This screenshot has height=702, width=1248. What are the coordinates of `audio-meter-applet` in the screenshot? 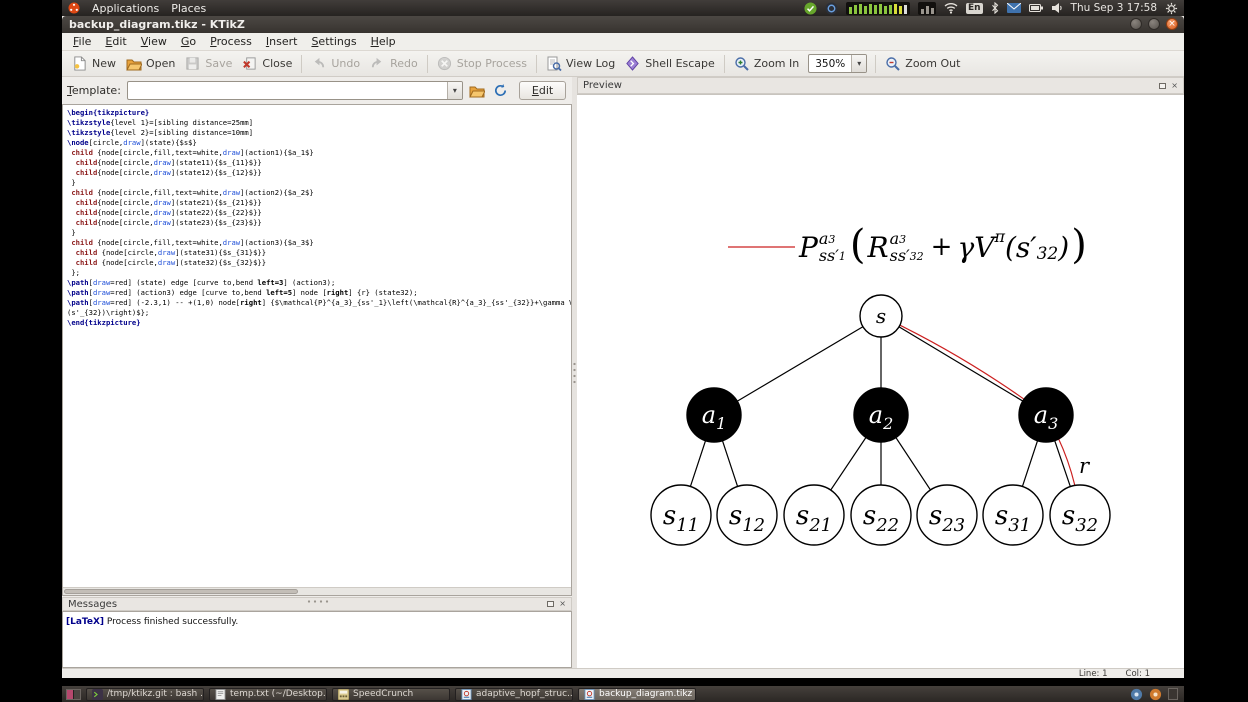 It's located at (877, 8).